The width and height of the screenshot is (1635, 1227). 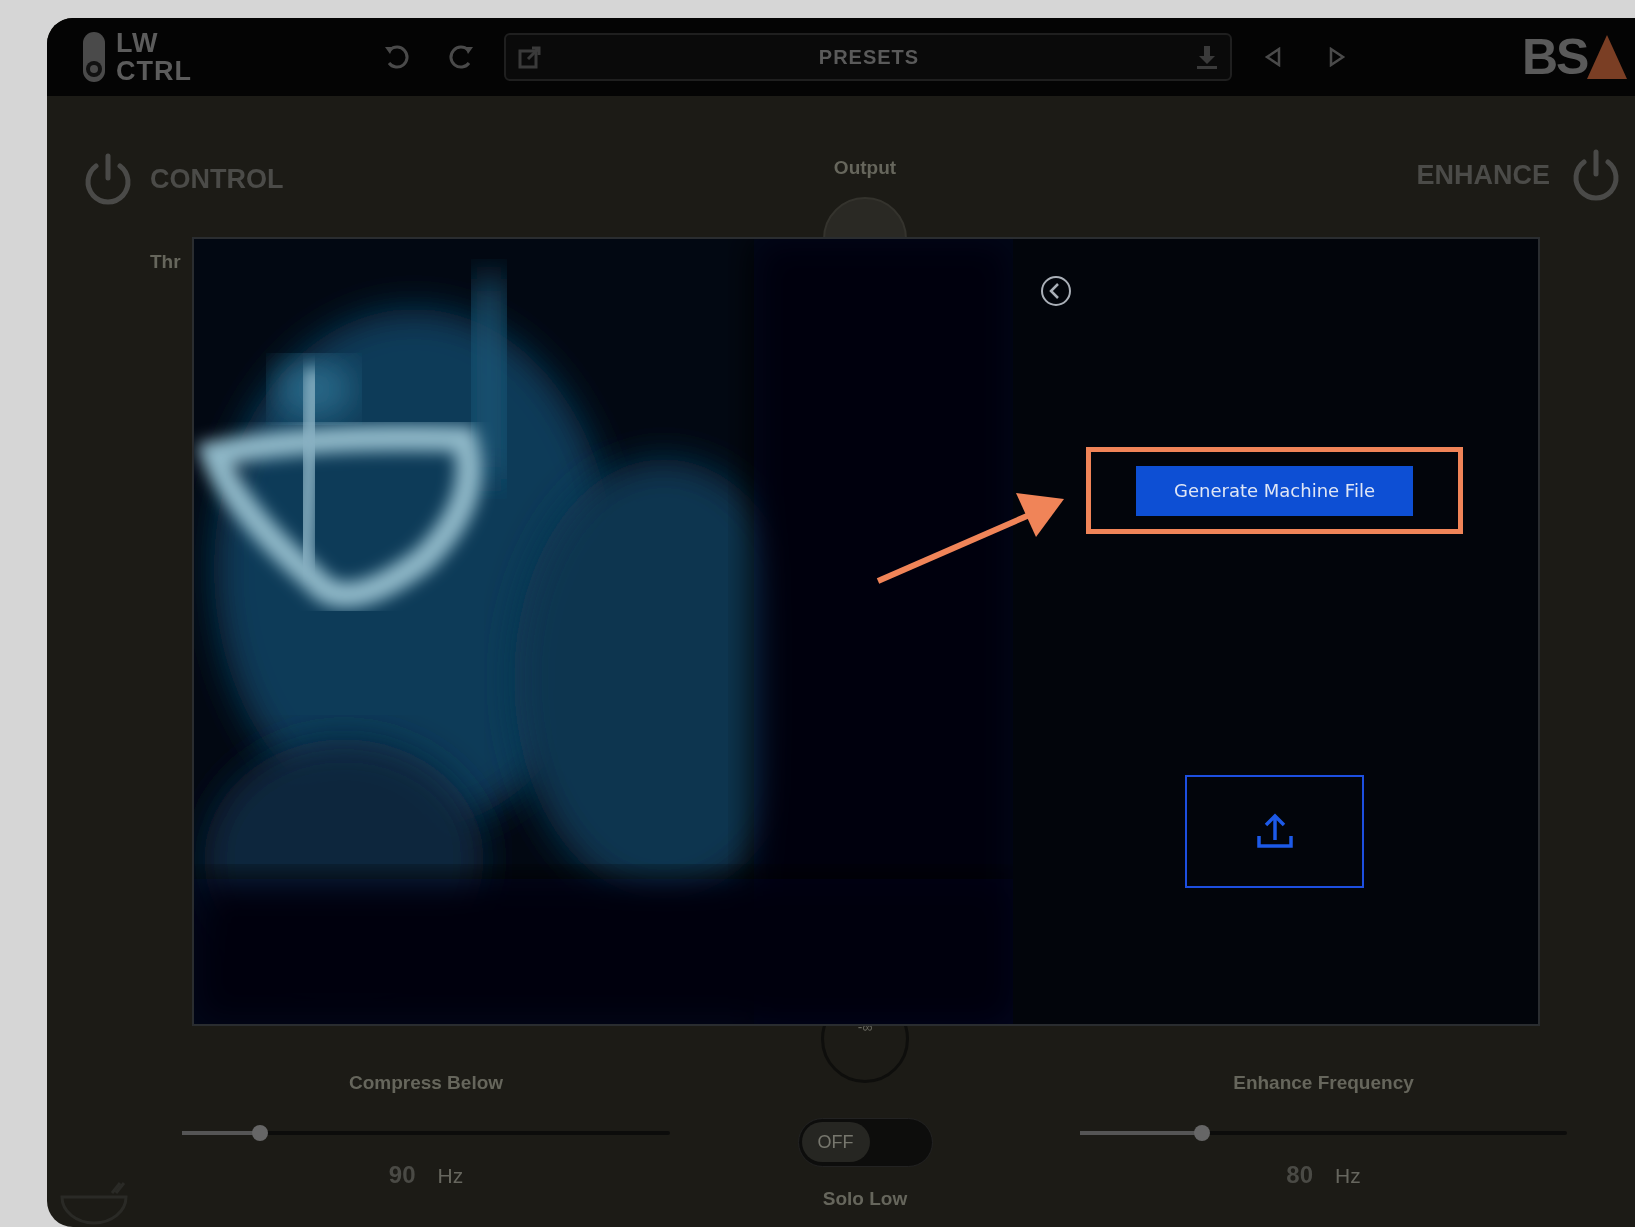 I want to click on presets-label: PRESETS, so click(x=869, y=57).